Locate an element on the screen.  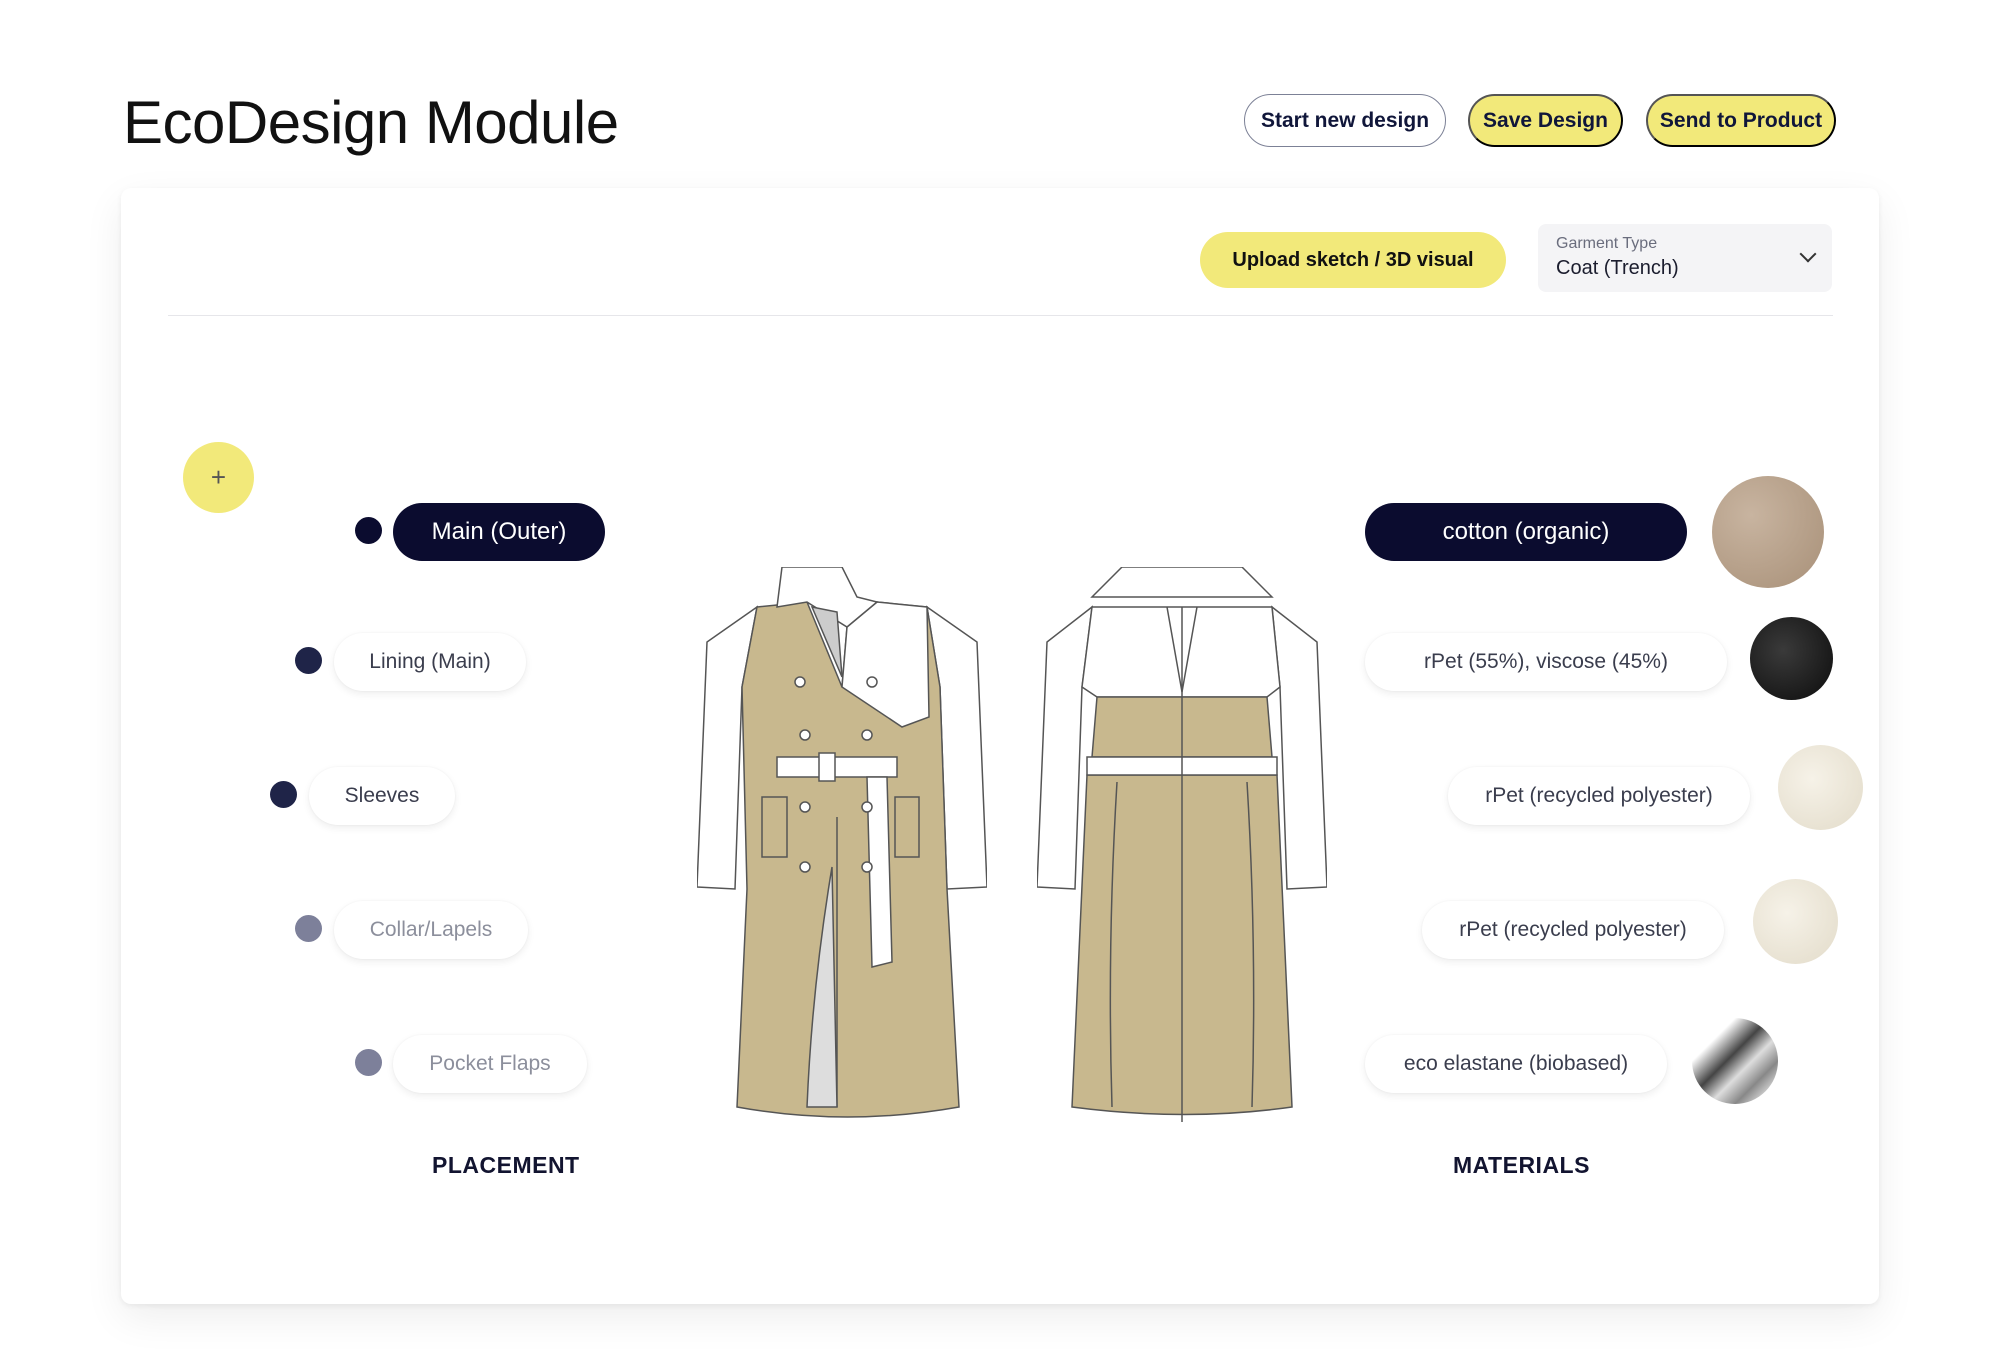
placement-pocket-flaps: Pocket Flaps is located at coordinates (490, 1064).